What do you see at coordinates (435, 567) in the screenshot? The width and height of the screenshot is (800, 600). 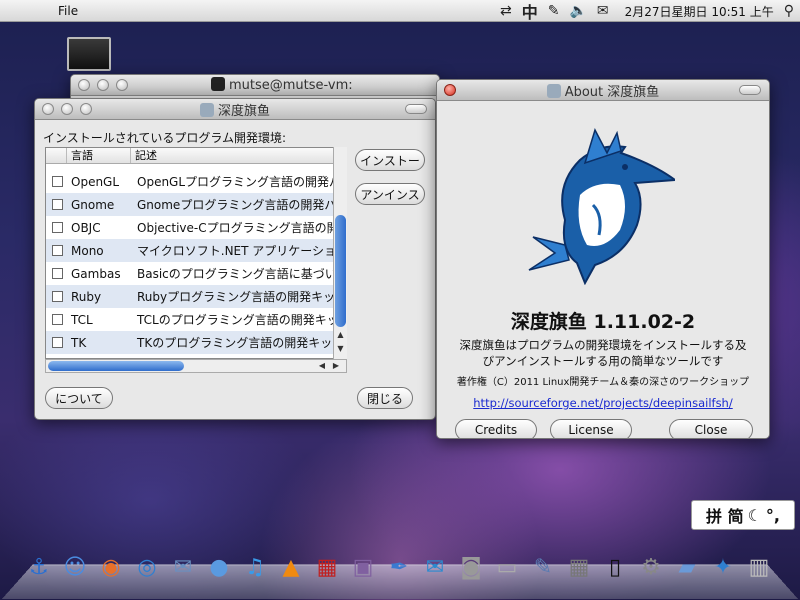 I see `mail-app-icon: ✉` at bounding box center [435, 567].